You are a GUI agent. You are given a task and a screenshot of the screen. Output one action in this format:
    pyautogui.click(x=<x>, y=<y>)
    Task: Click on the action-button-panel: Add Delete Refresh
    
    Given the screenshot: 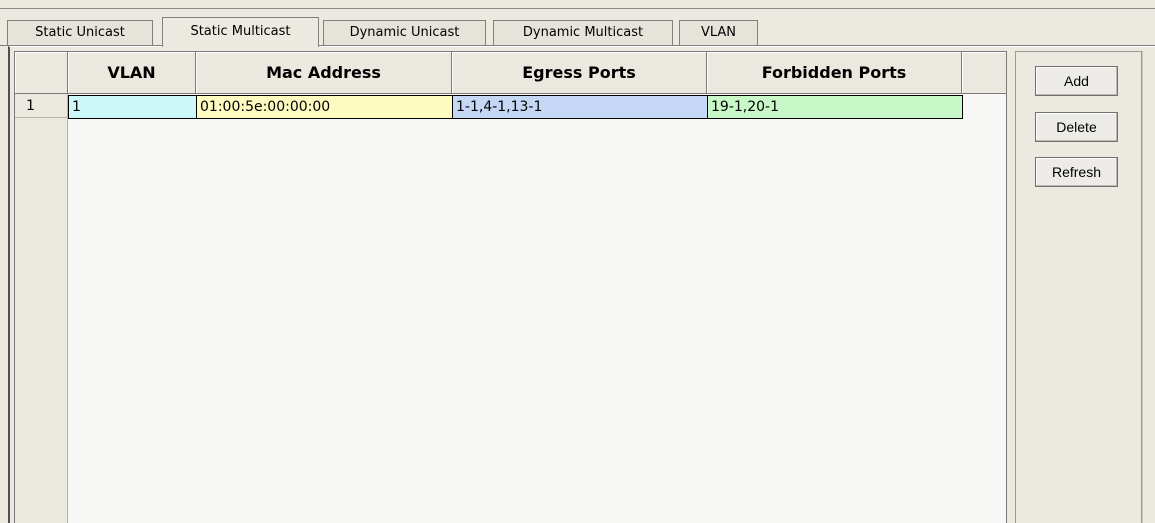 What is the action you would take?
    pyautogui.click(x=1078, y=287)
    